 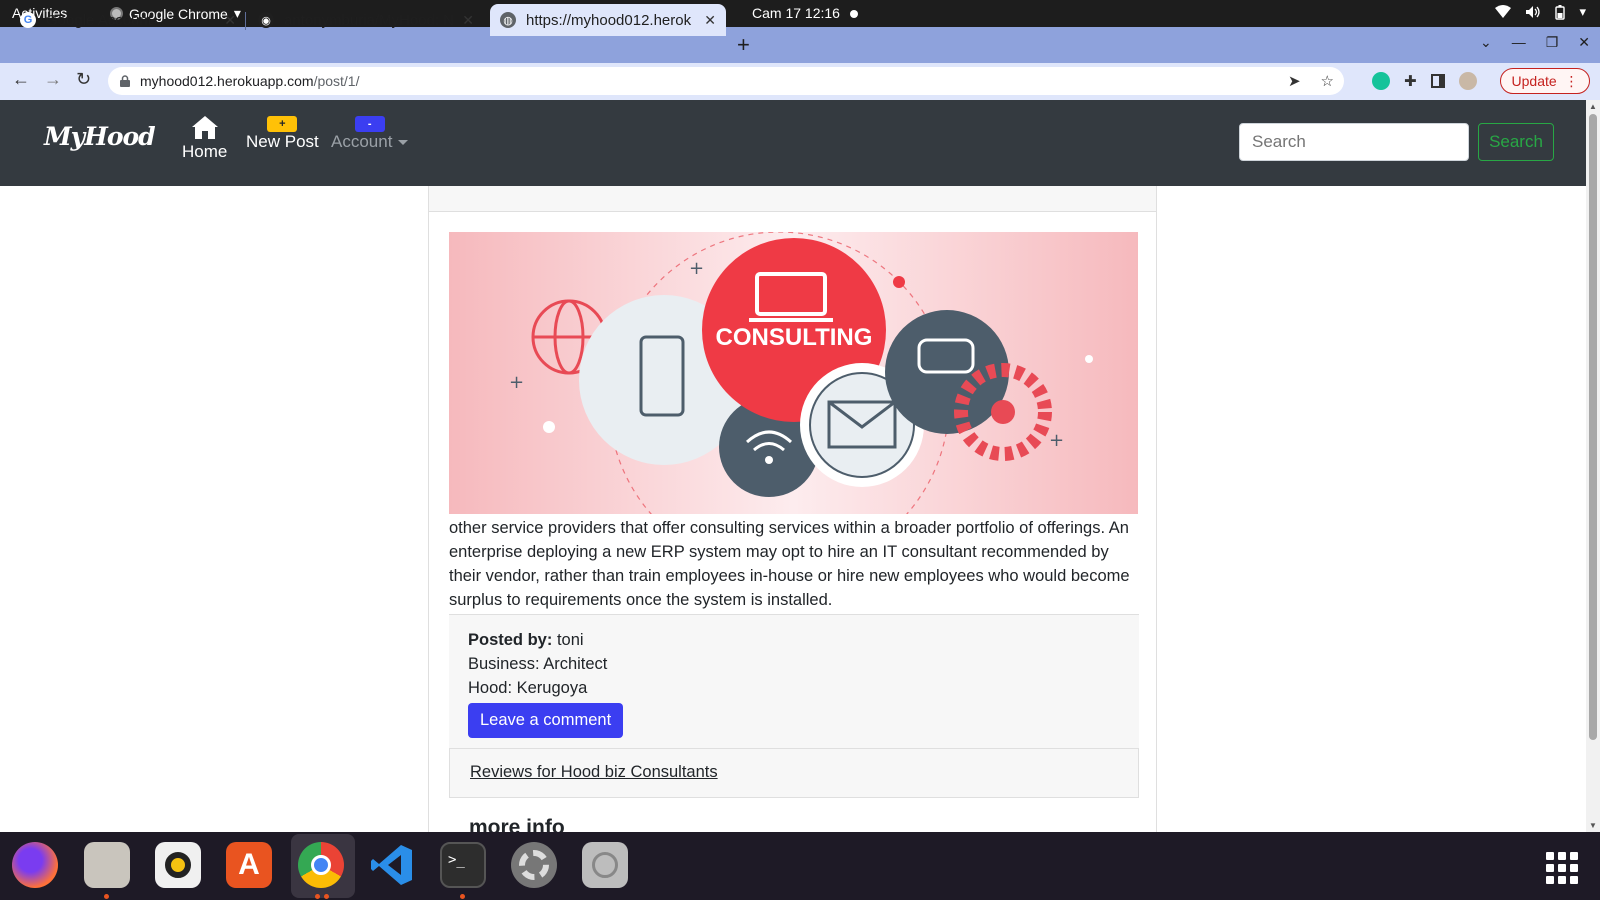 What do you see at coordinates (1593, 825) in the screenshot?
I see `scroll-down-icon: ▼` at bounding box center [1593, 825].